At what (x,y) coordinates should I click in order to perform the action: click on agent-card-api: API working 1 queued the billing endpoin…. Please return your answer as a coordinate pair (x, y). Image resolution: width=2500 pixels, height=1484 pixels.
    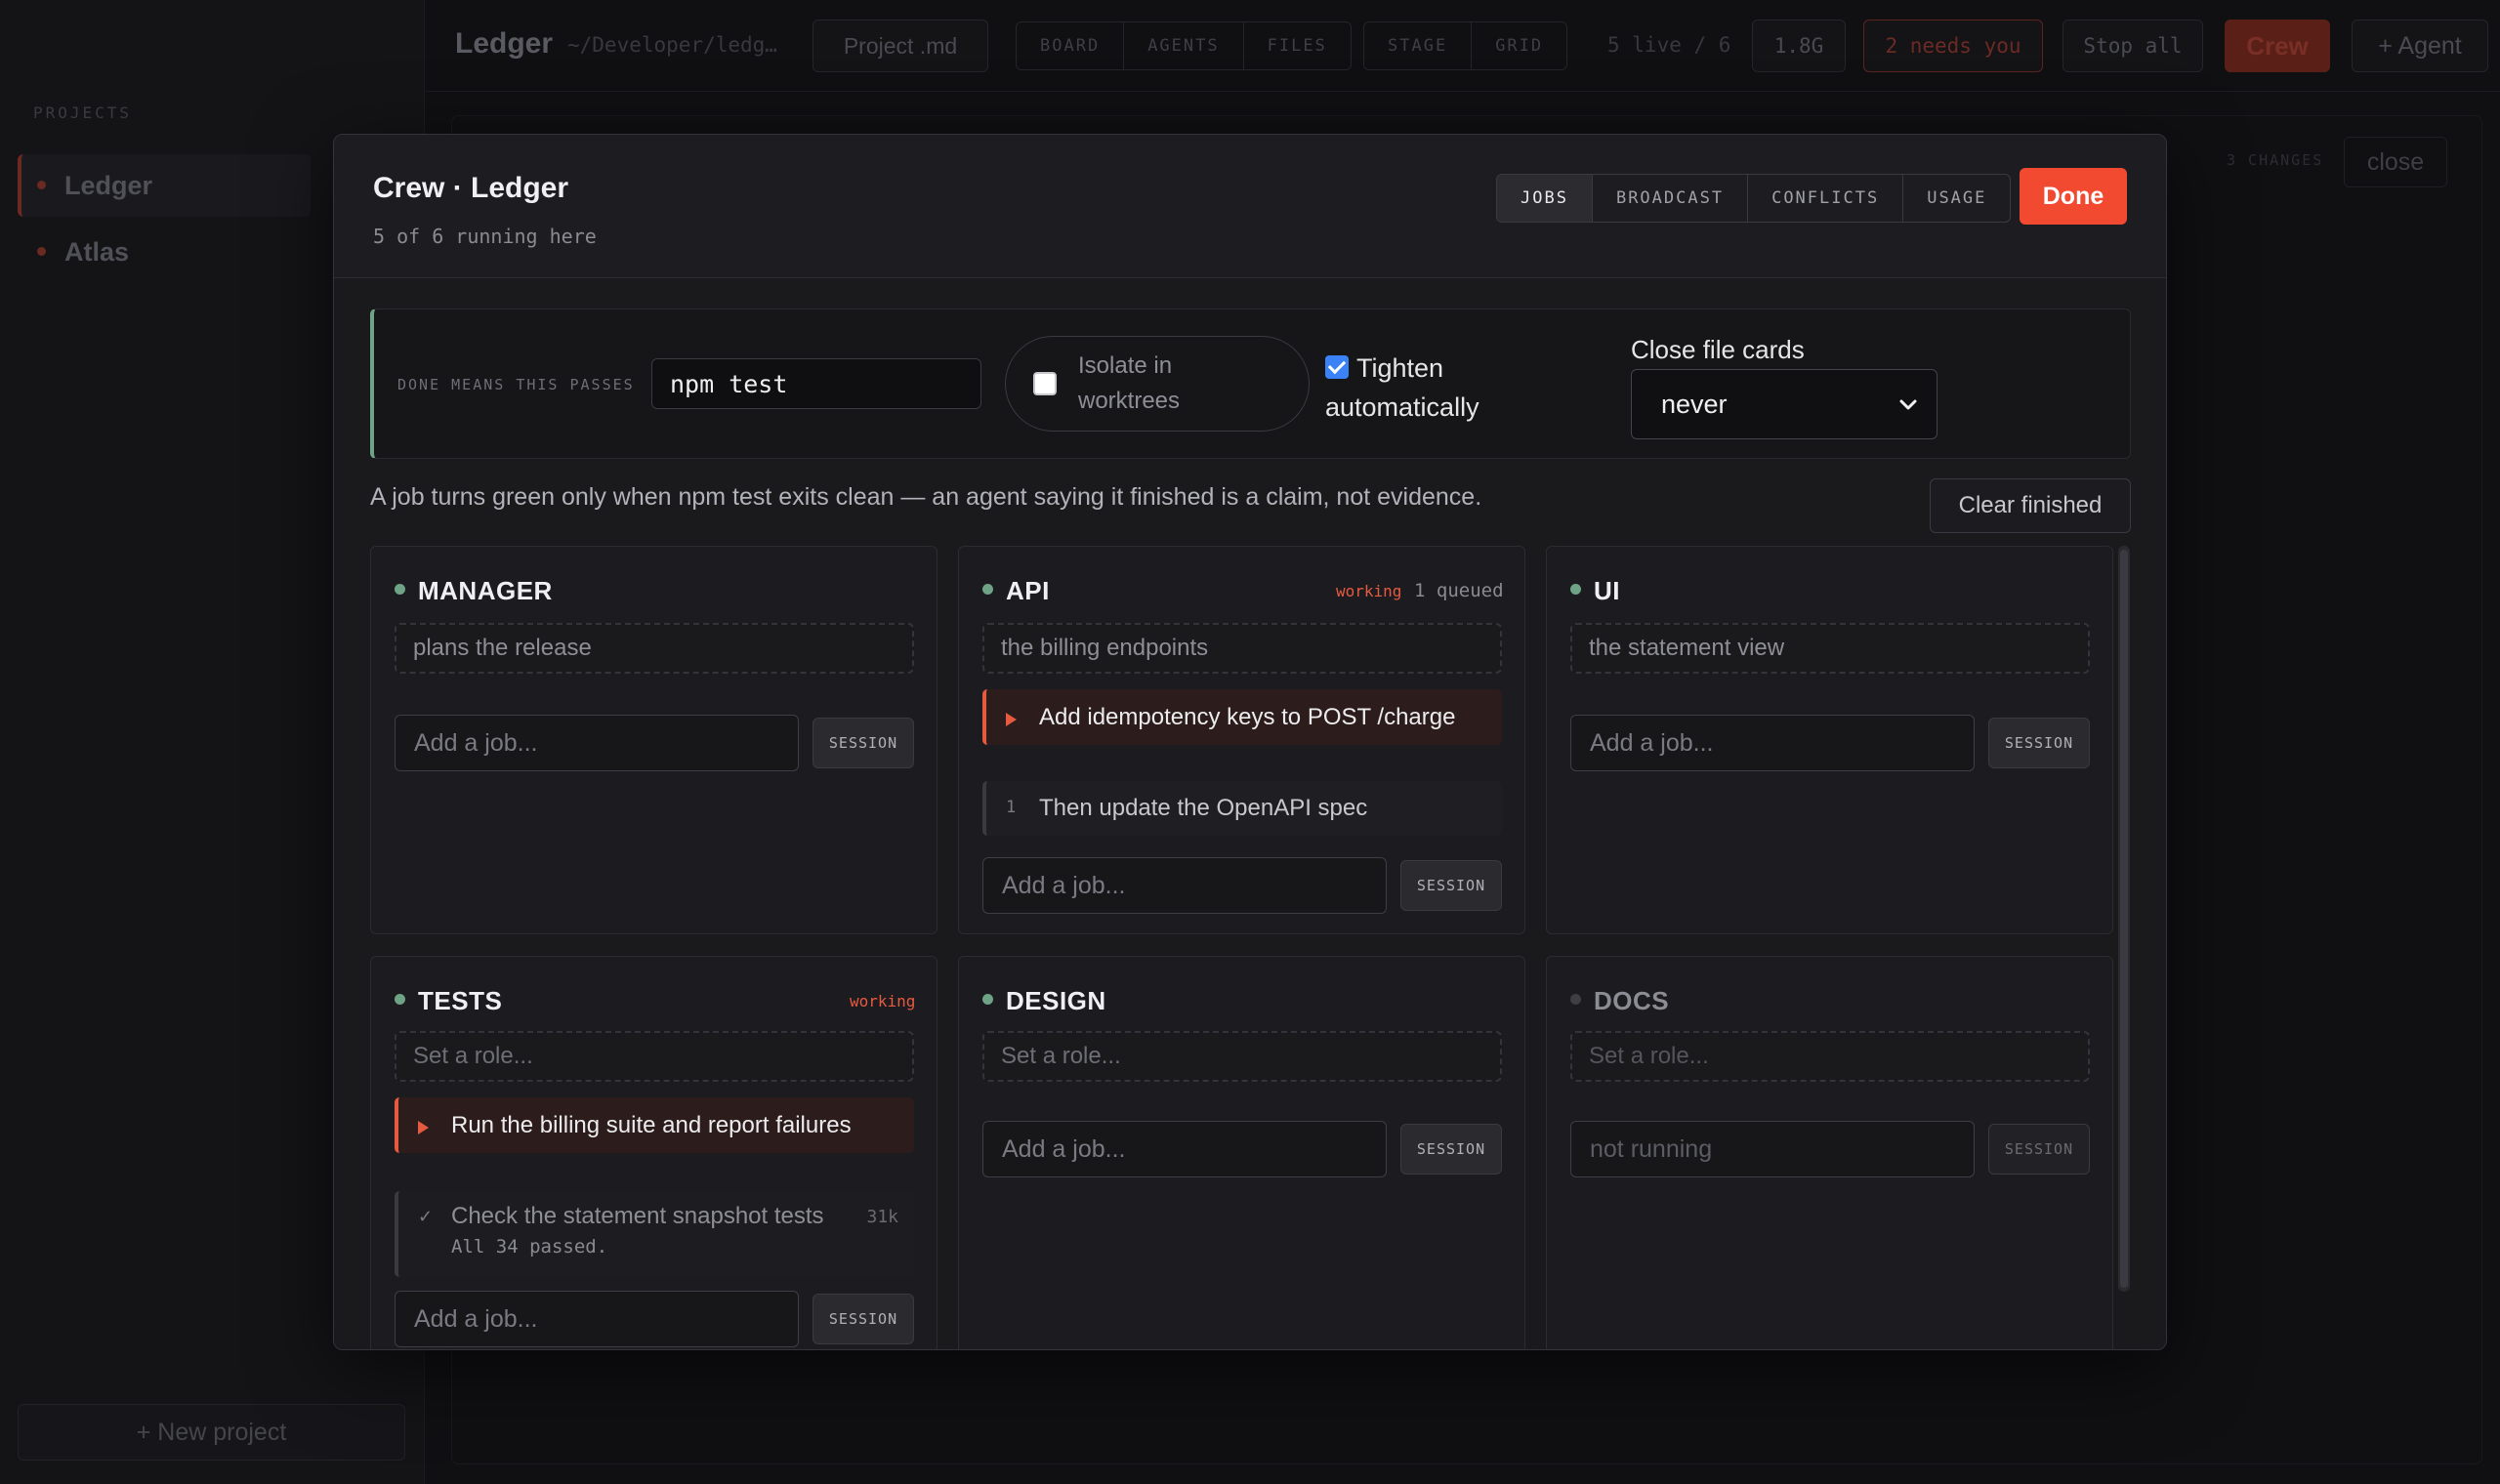
    Looking at the image, I should click on (1241, 740).